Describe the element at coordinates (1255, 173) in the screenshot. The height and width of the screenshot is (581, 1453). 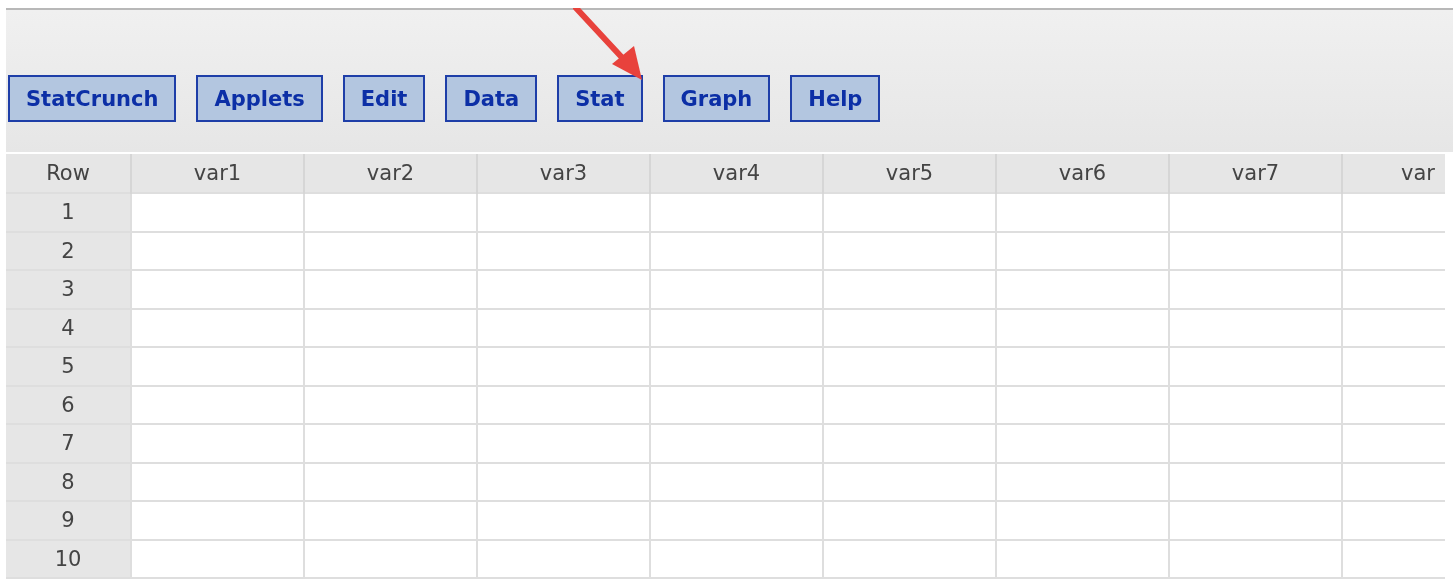
I see `column-header: var7` at that location.